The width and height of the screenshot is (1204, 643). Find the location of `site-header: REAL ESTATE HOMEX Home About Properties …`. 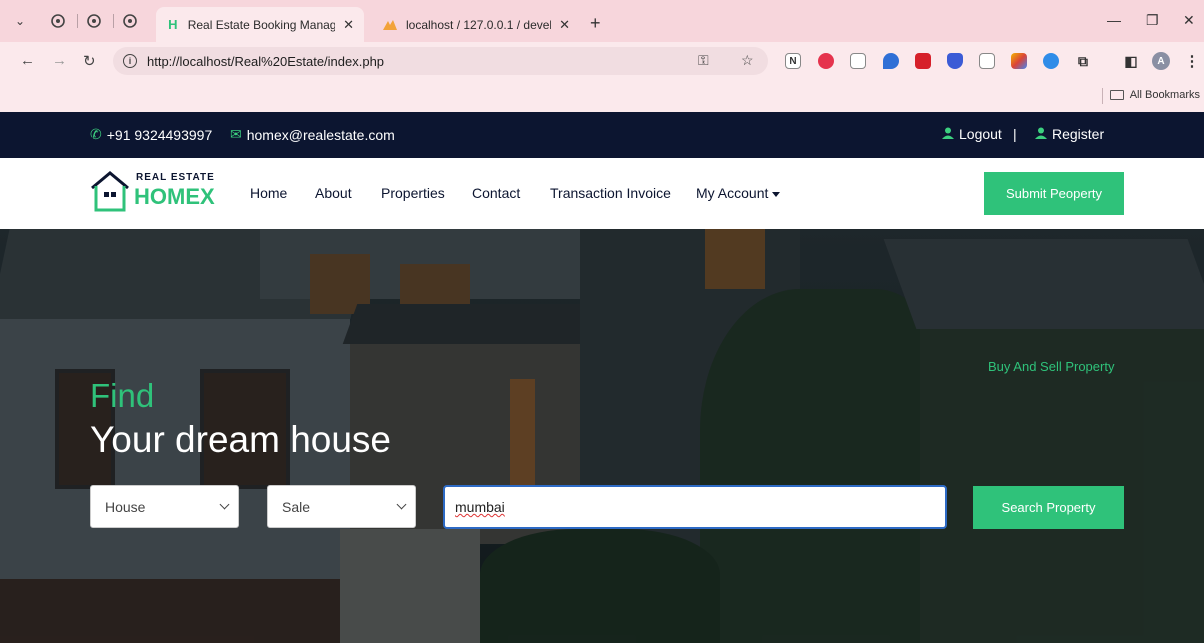

site-header: REAL ESTATE HOMEX Home About Properties … is located at coordinates (602, 193).